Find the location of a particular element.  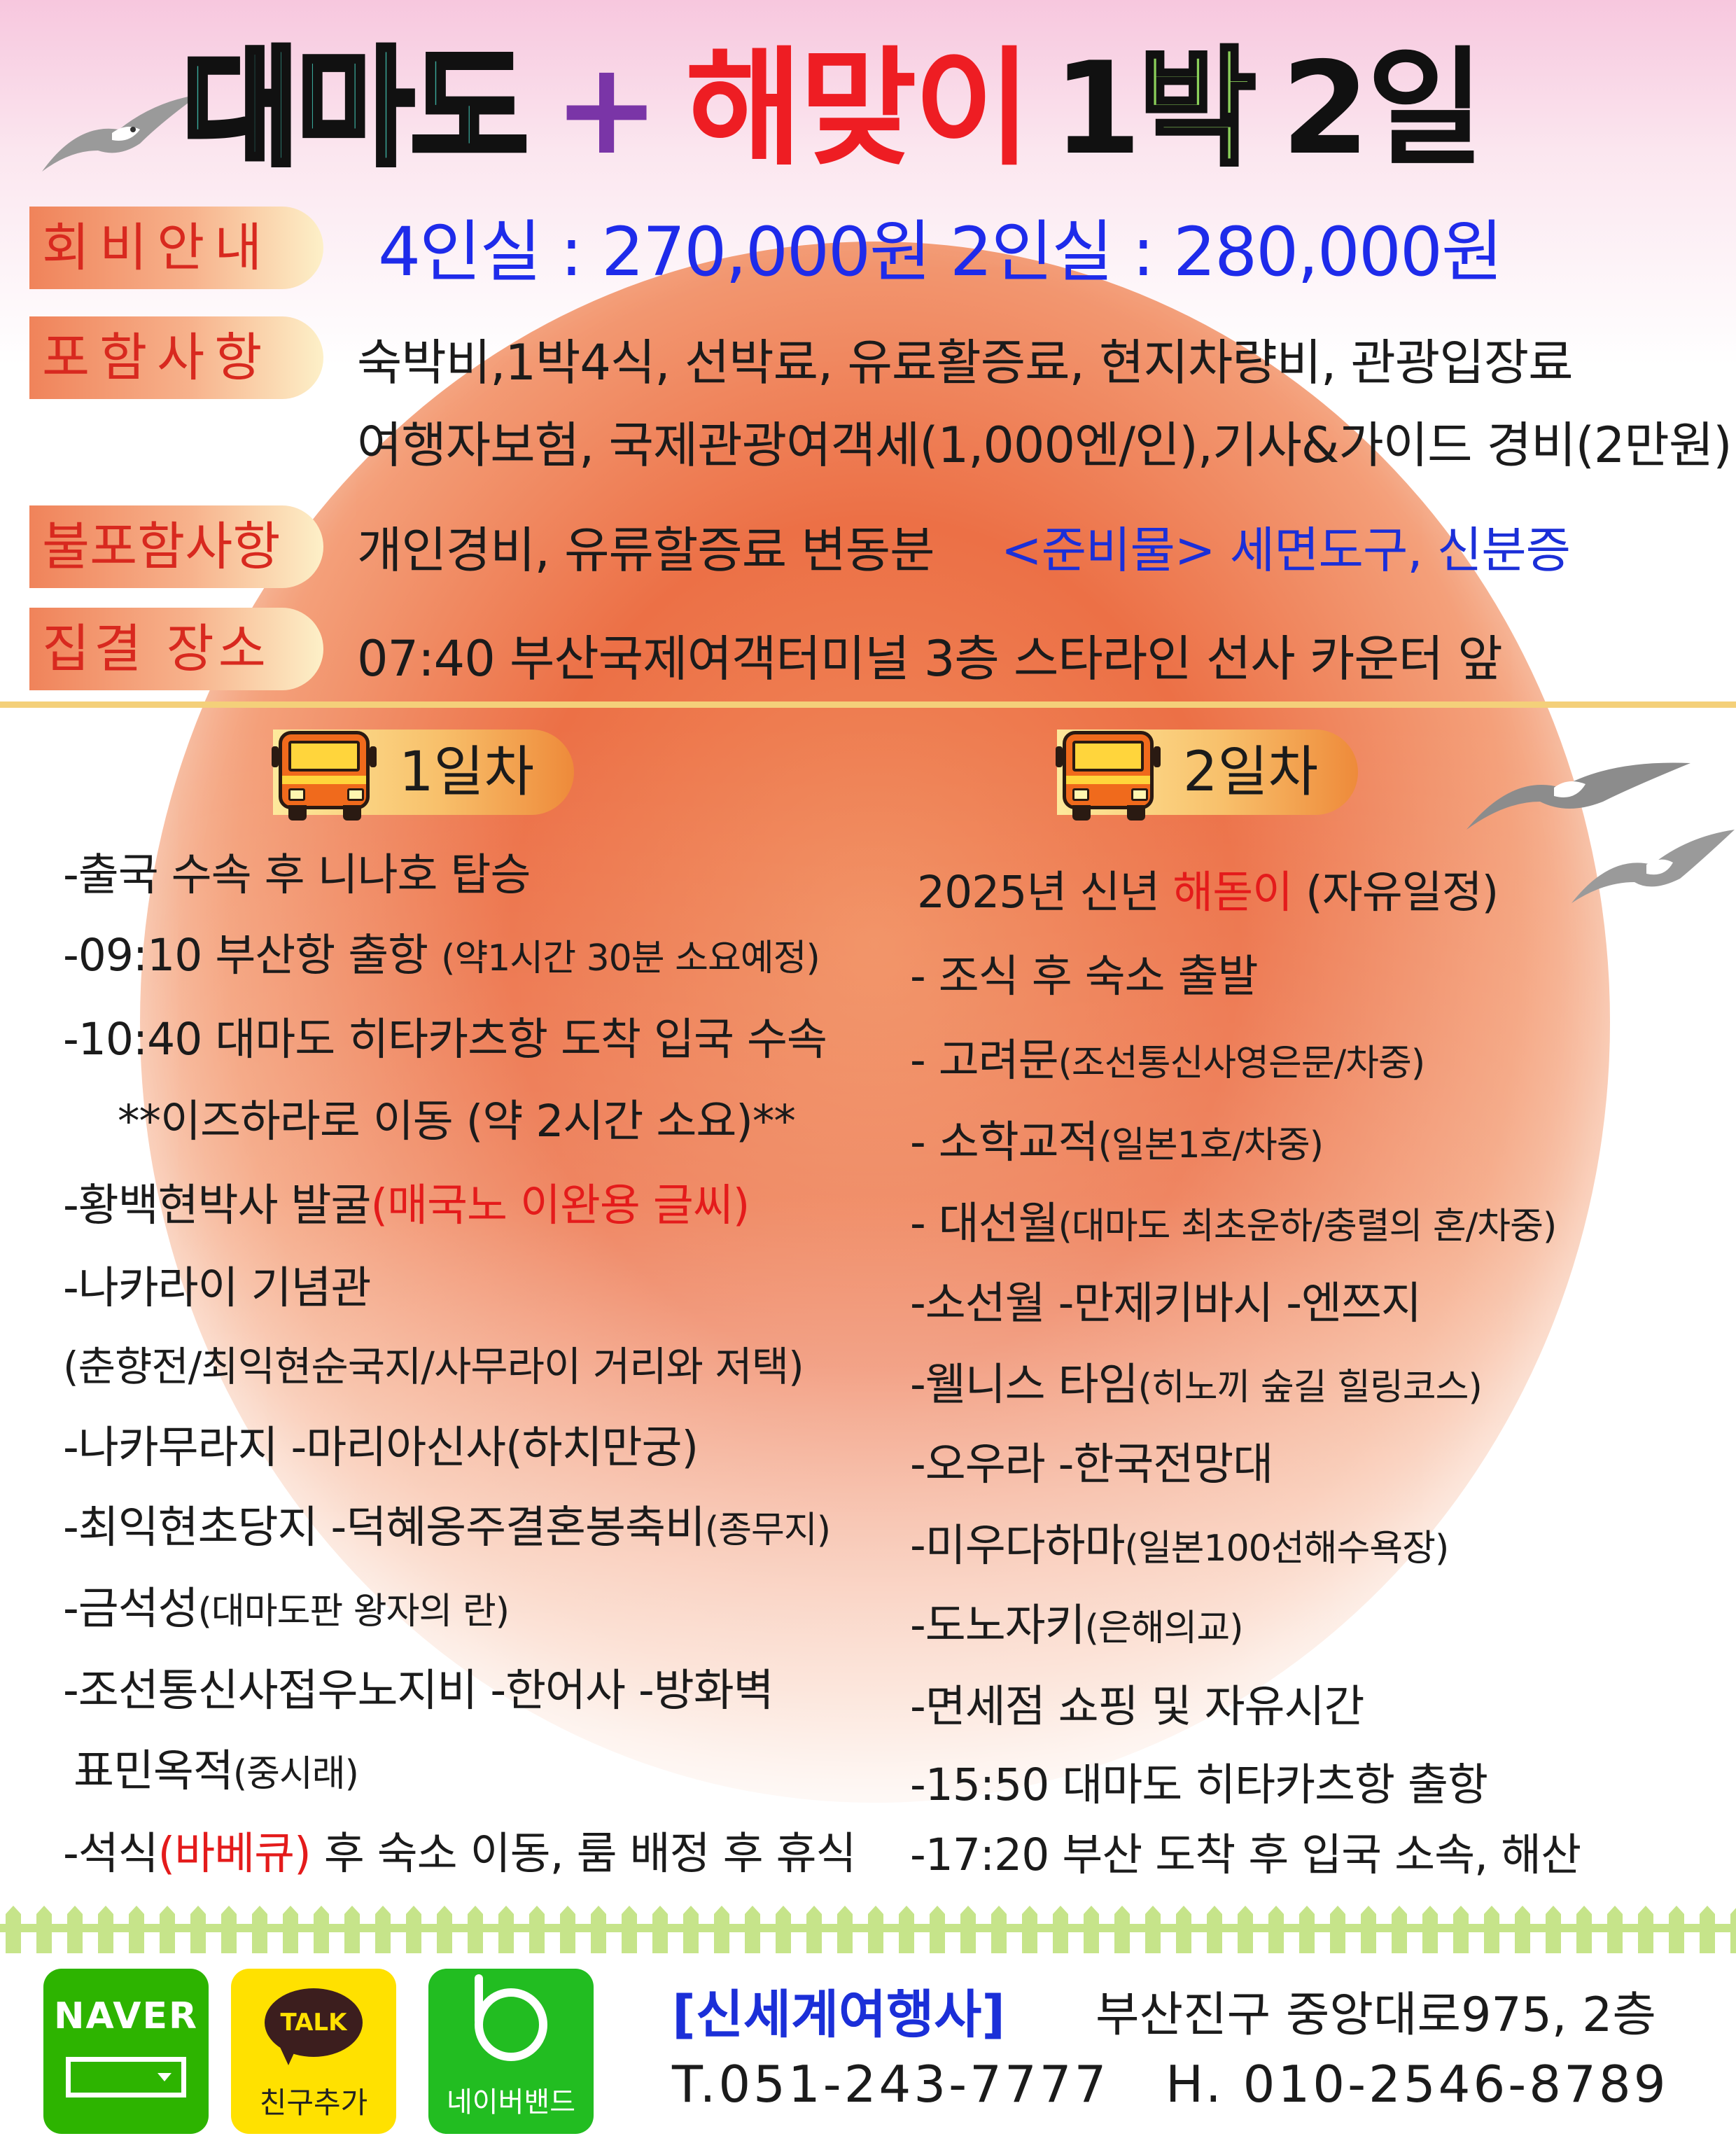

company-name: [신세계여행사] is located at coordinates (839, 2015).